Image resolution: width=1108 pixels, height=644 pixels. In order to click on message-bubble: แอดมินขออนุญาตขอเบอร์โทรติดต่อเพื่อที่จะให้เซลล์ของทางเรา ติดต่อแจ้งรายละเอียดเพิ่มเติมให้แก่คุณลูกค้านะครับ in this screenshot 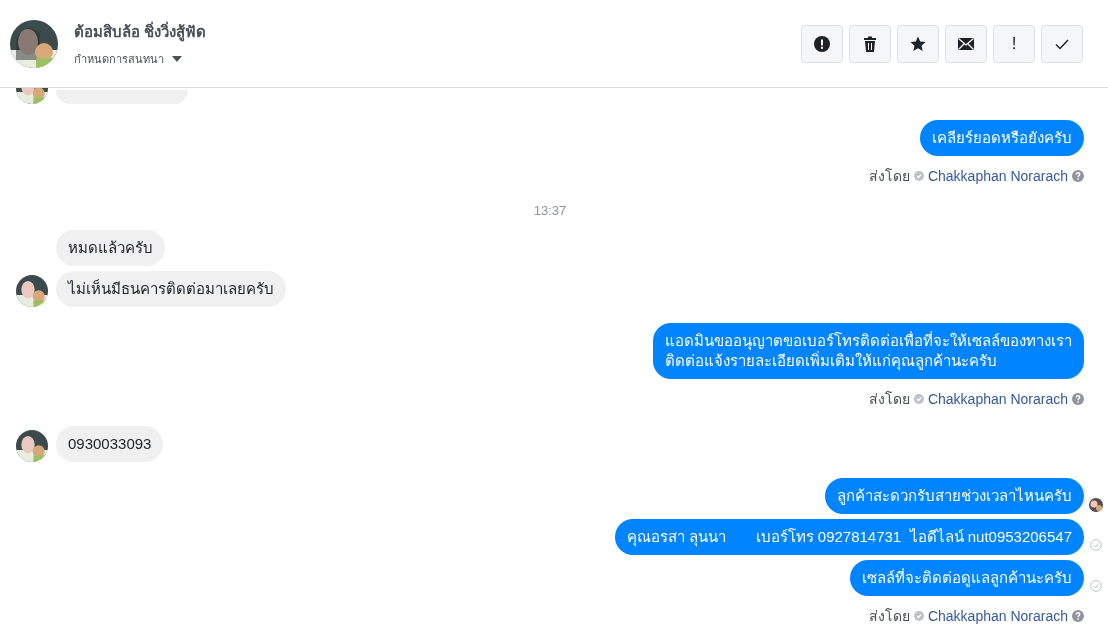, I will do `click(868, 351)`.